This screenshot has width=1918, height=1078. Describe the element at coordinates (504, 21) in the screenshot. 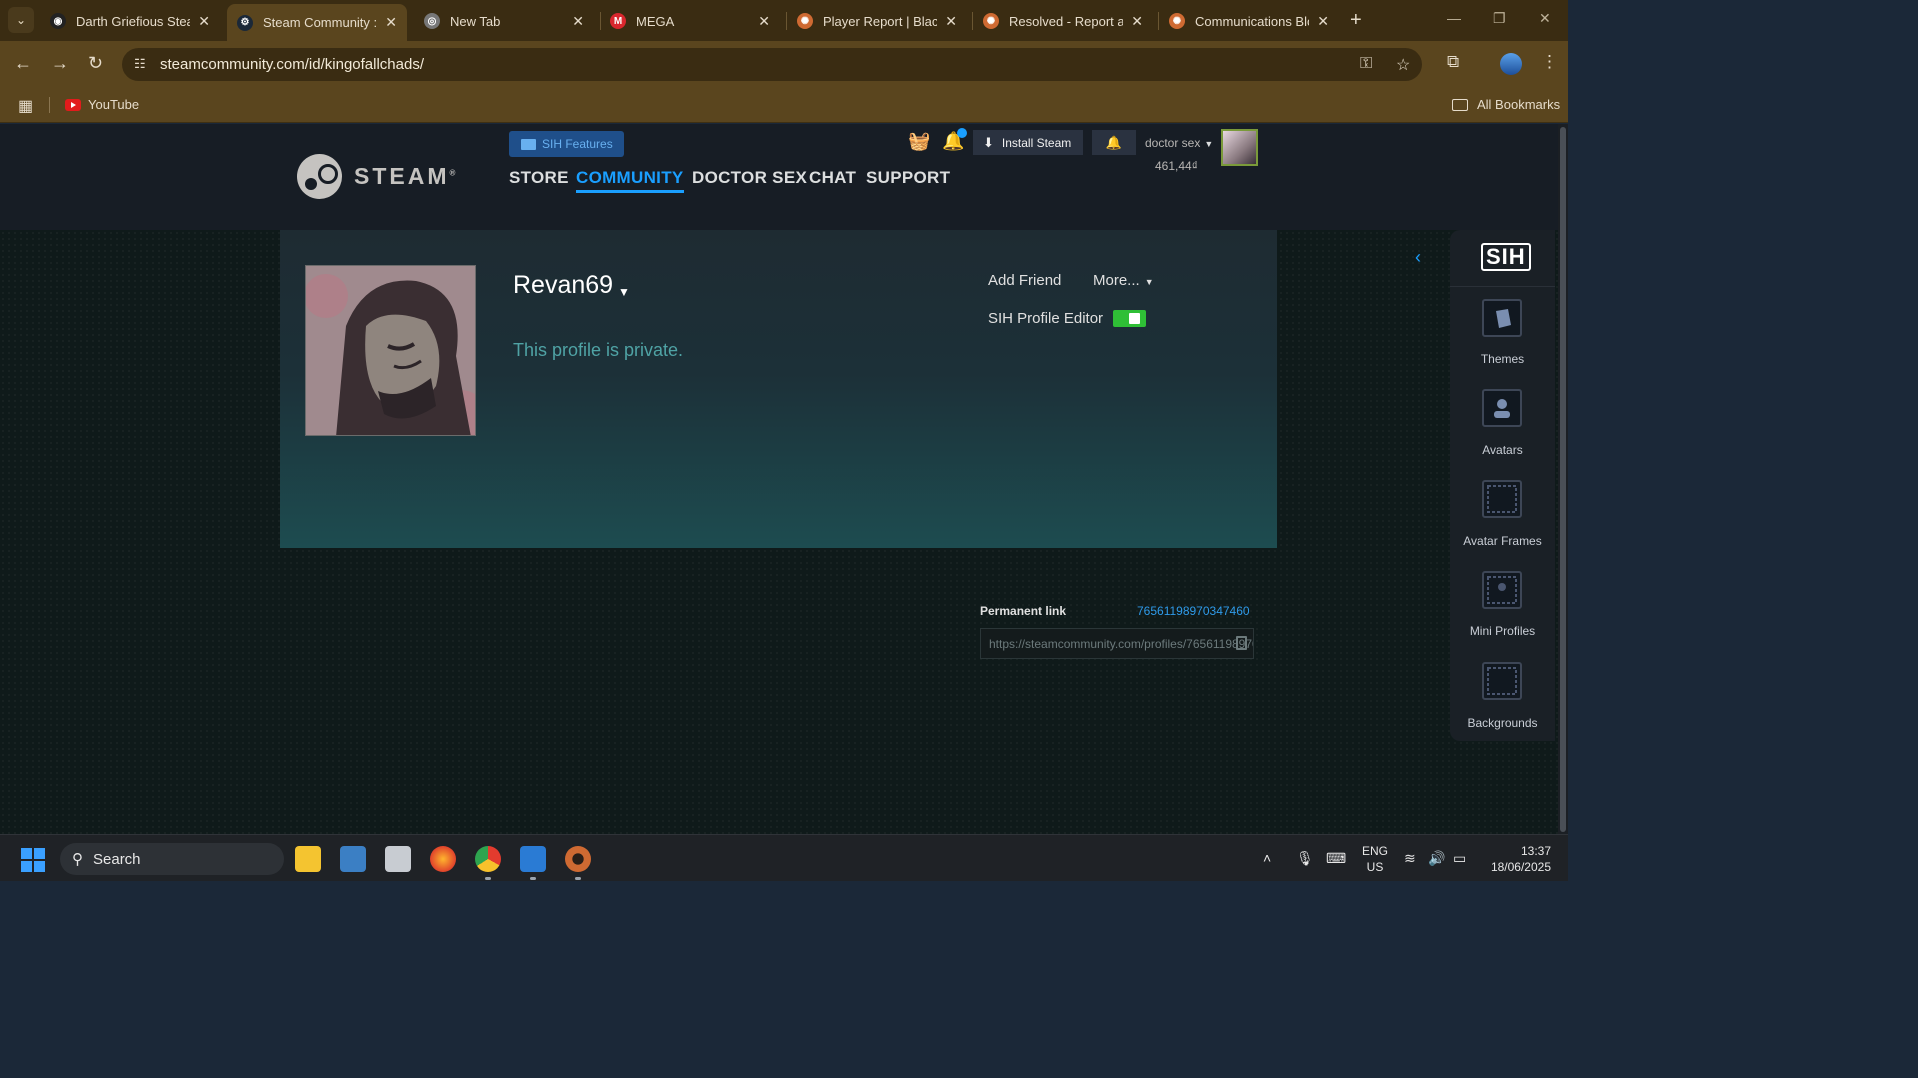

I see `browser-tab-3: ◎ New Tab ✕` at that location.